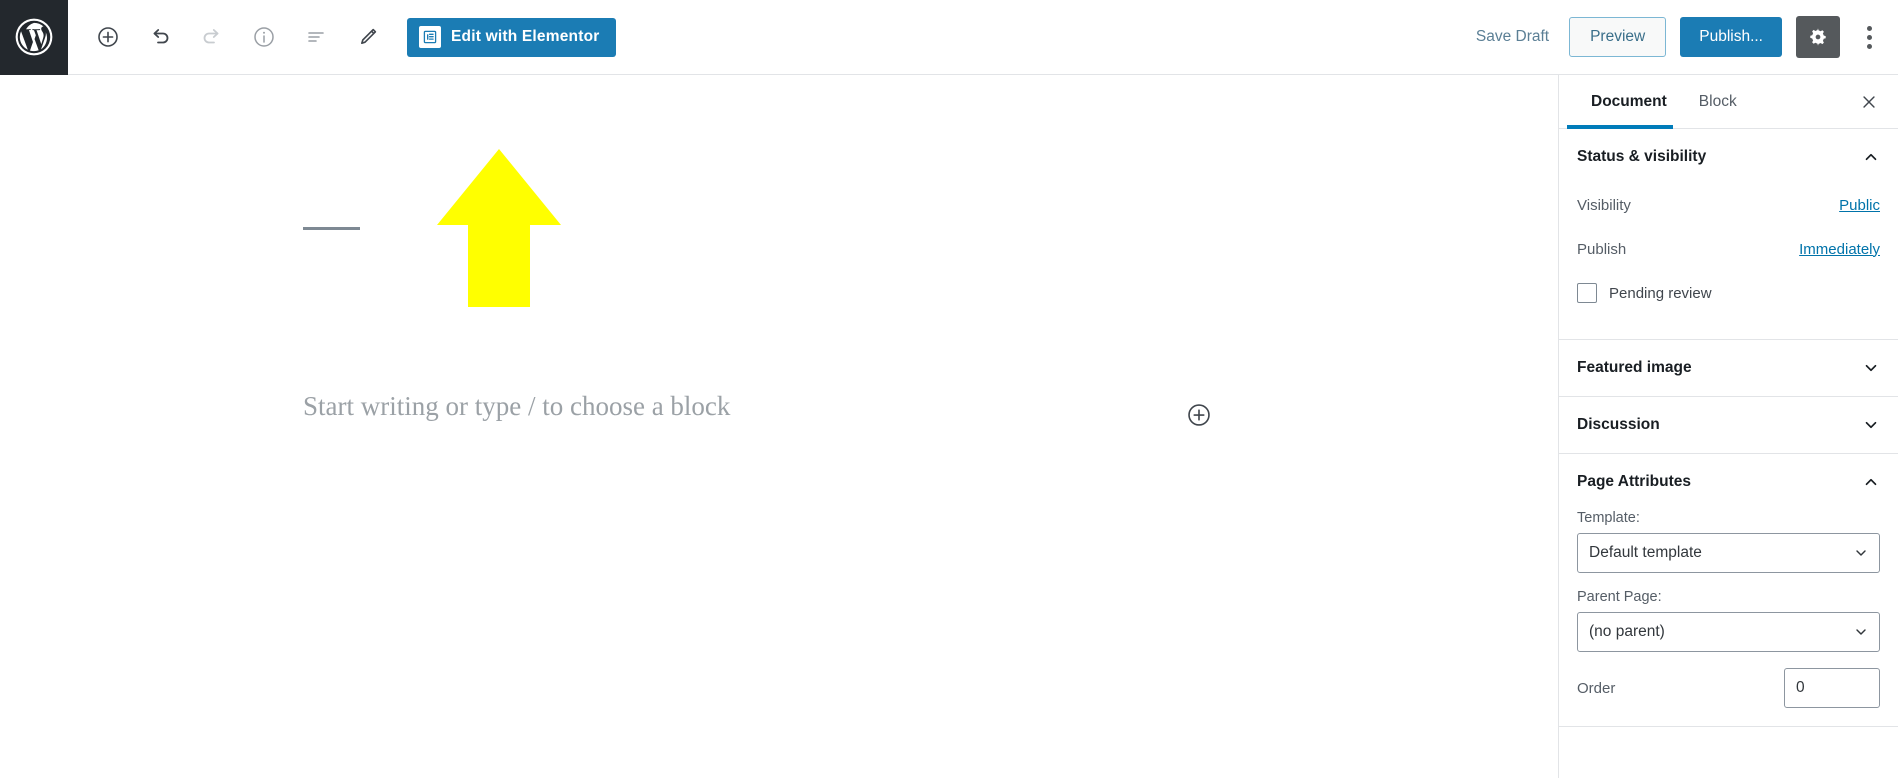  Describe the element at coordinates (1728, 632) in the screenshot. I see `parent-page-select: (no parent)` at that location.